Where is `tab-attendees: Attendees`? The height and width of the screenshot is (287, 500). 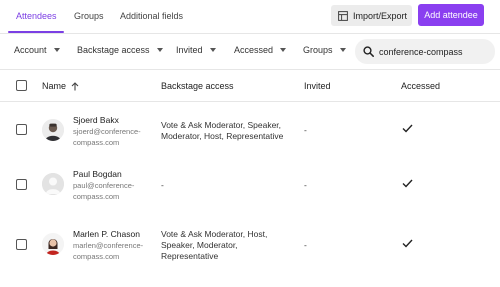 tab-attendees: Attendees is located at coordinates (36, 16).